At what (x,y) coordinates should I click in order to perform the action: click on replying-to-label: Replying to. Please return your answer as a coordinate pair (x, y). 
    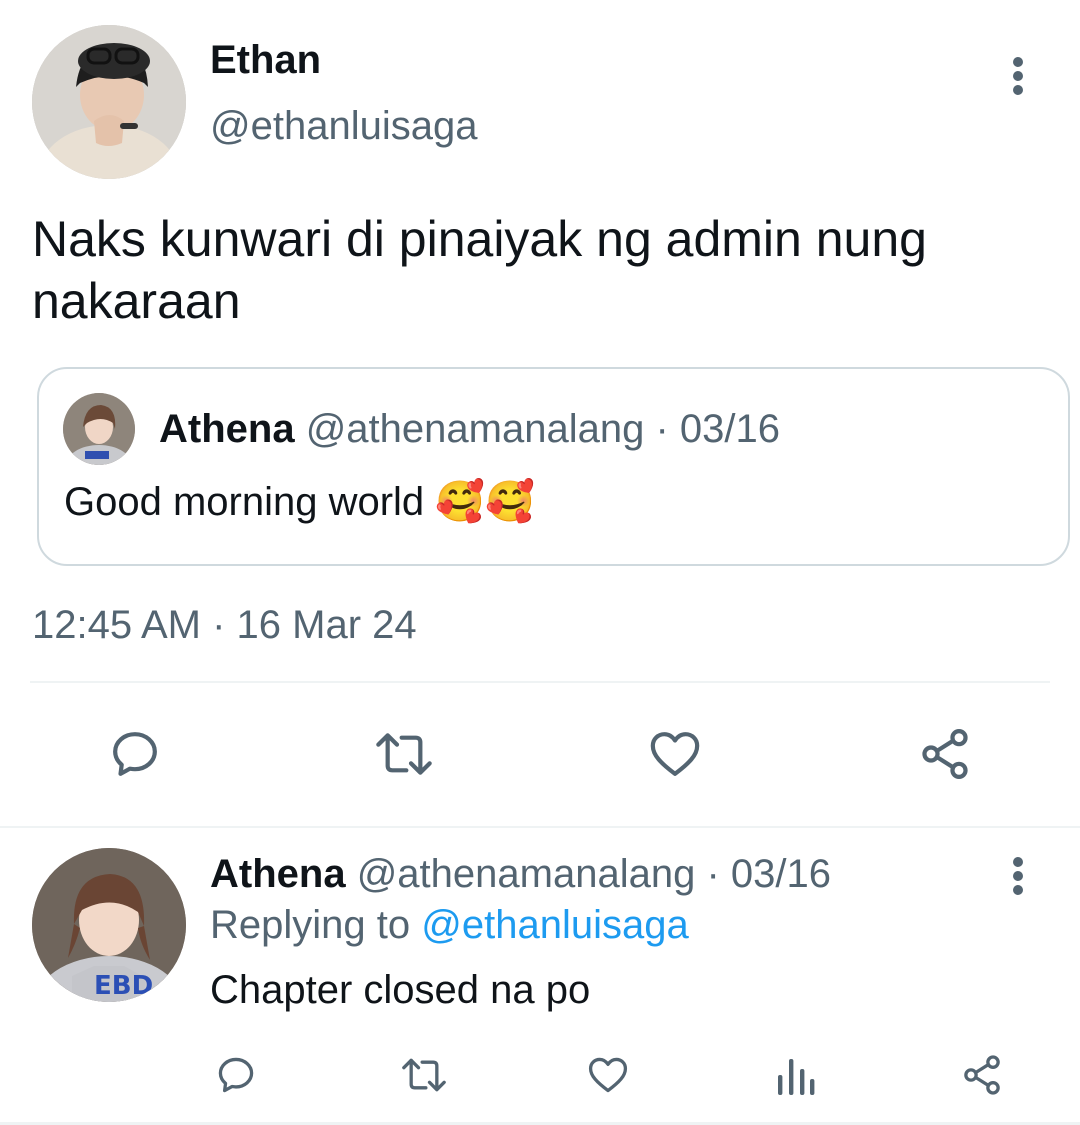
    Looking at the image, I should click on (310, 925).